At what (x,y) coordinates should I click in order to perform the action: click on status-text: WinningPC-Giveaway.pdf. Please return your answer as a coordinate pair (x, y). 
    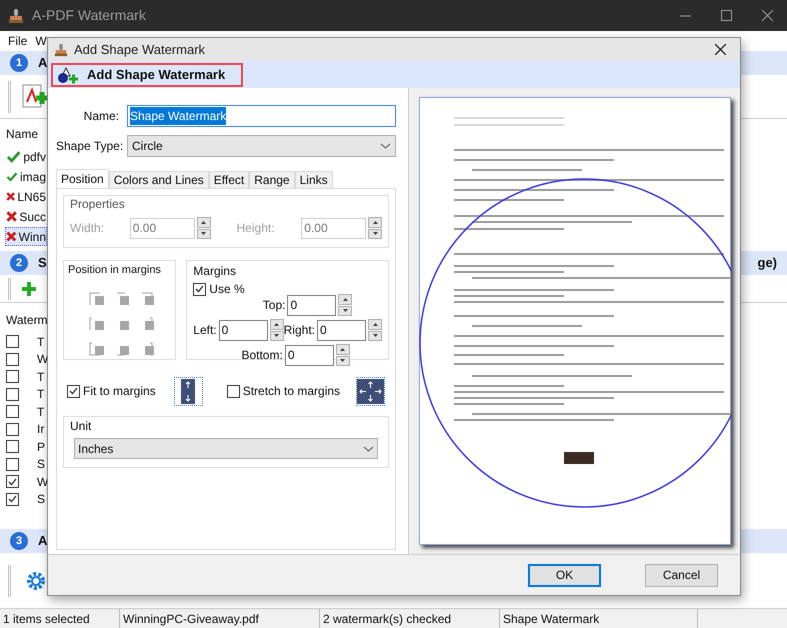
    Looking at the image, I should click on (220, 618).